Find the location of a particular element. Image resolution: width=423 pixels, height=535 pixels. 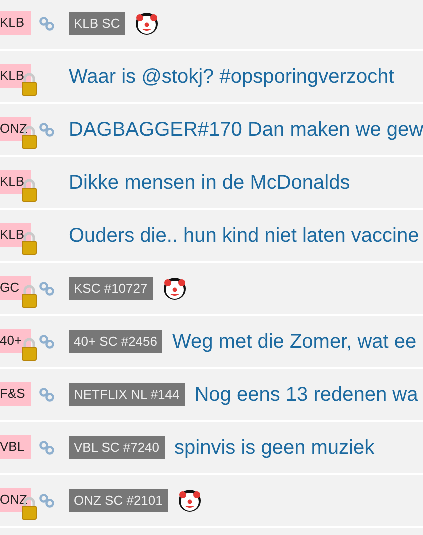

topic-label: NETFLIX NL #144 is located at coordinates (127, 394).